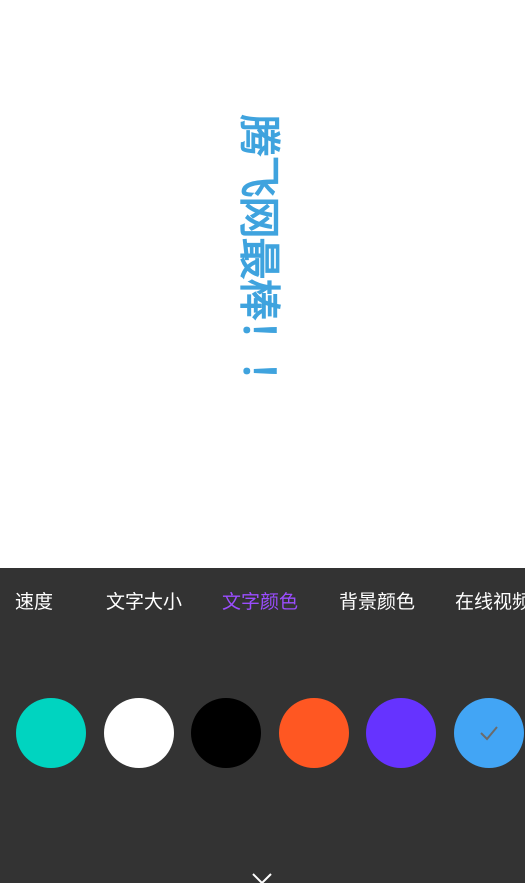  Describe the element at coordinates (259, 258) in the screenshot. I see `marquee-text: 腾飞网最棒！！` at that location.